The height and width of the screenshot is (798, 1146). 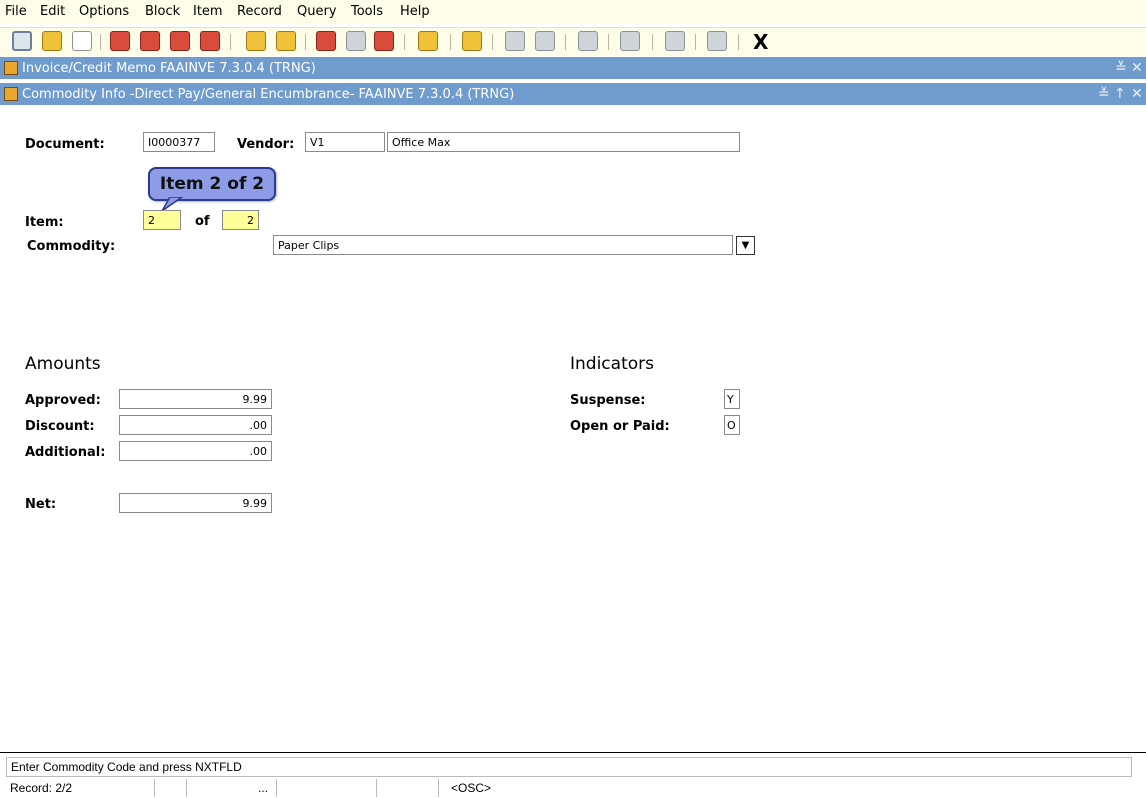 I want to click on status-bar: Record: 2/2 ... <OSC>, so click(x=573, y=788).